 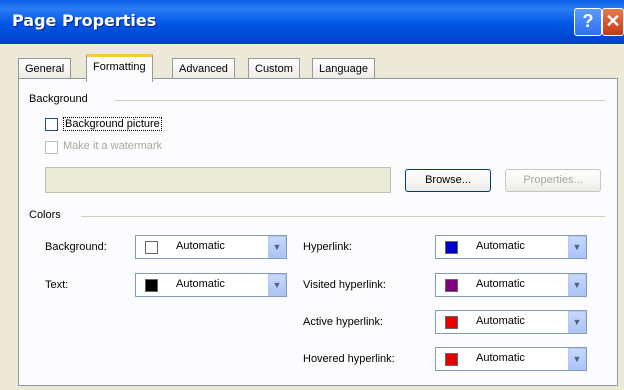 What do you see at coordinates (451, 322) in the screenshot?
I see `active-hyperlink-color-swatch` at bounding box center [451, 322].